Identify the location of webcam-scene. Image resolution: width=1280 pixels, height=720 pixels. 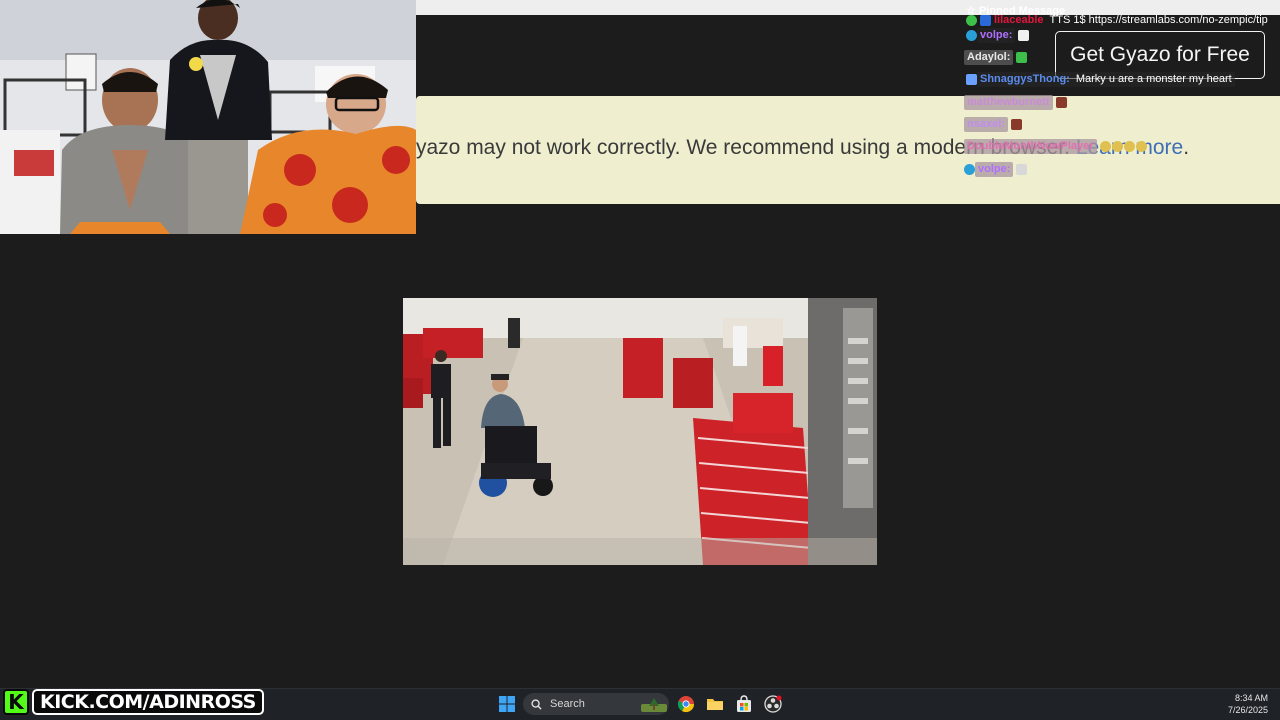
(208, 117).